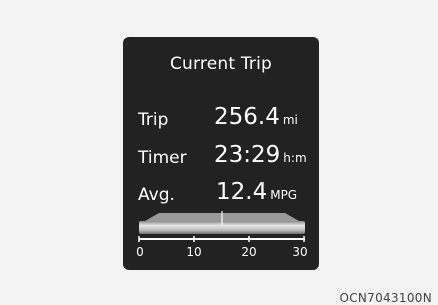 This screenshot has width=438, height=305. I want to click on timer-value: 23:29 h:m, so click(260, 155).